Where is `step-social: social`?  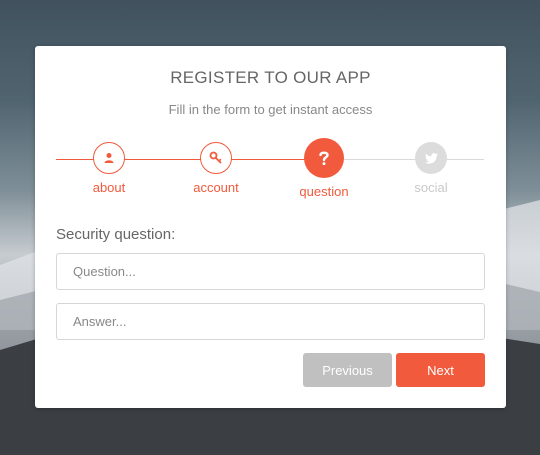
step-social: social is located at coordinates (431, 168).